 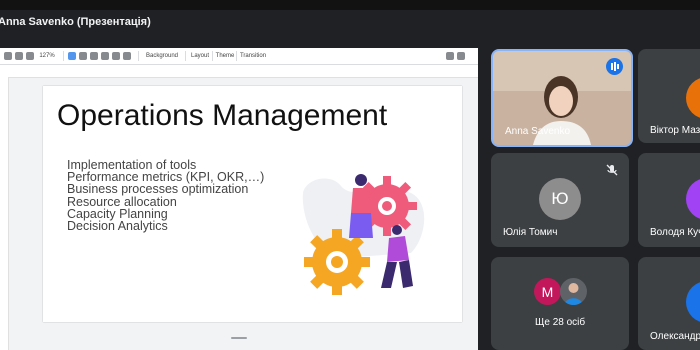 I want to click on background-menu: Background, so click(x=162, y=56).